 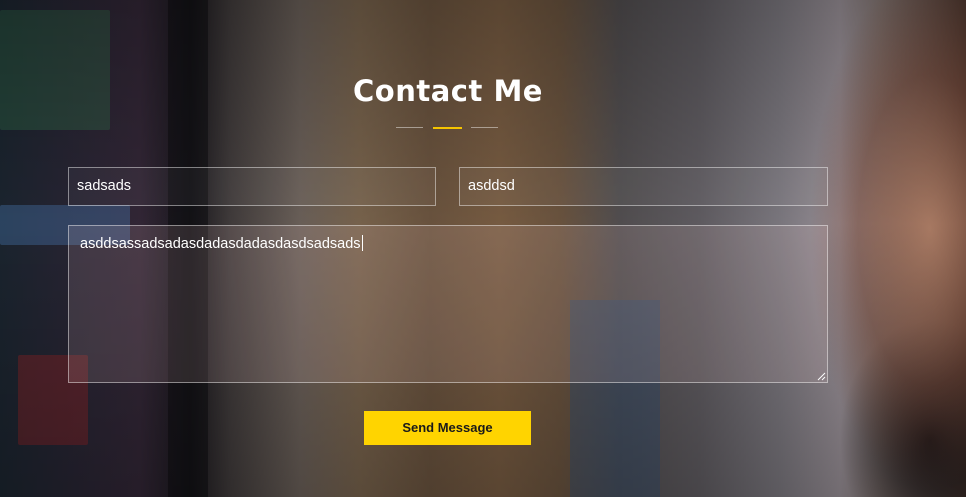 I want to click on title-divider-right, so click(x=484, y=127).